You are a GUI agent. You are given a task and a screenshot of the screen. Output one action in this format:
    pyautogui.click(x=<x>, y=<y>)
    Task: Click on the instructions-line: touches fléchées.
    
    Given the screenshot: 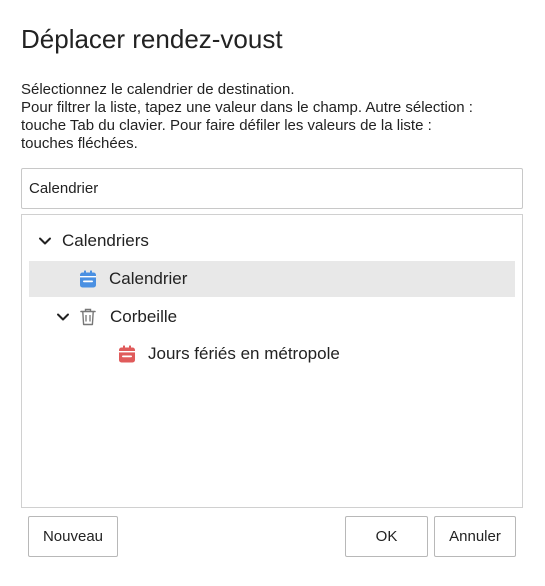 What is the action you would take?
    pyautogui.click(x=79, y=143)
    